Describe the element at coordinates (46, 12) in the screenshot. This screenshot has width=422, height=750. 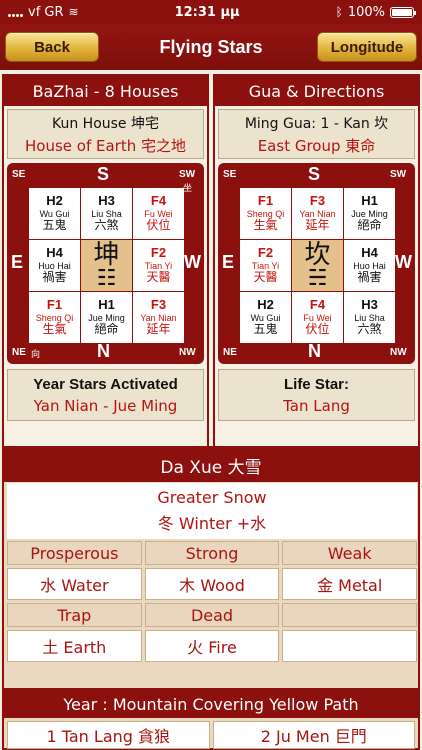
I see `carrier-label: vf GR` at that location.